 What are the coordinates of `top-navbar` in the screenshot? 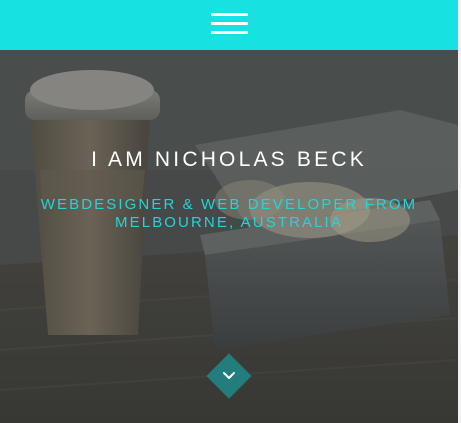 It's located at (229, 25).